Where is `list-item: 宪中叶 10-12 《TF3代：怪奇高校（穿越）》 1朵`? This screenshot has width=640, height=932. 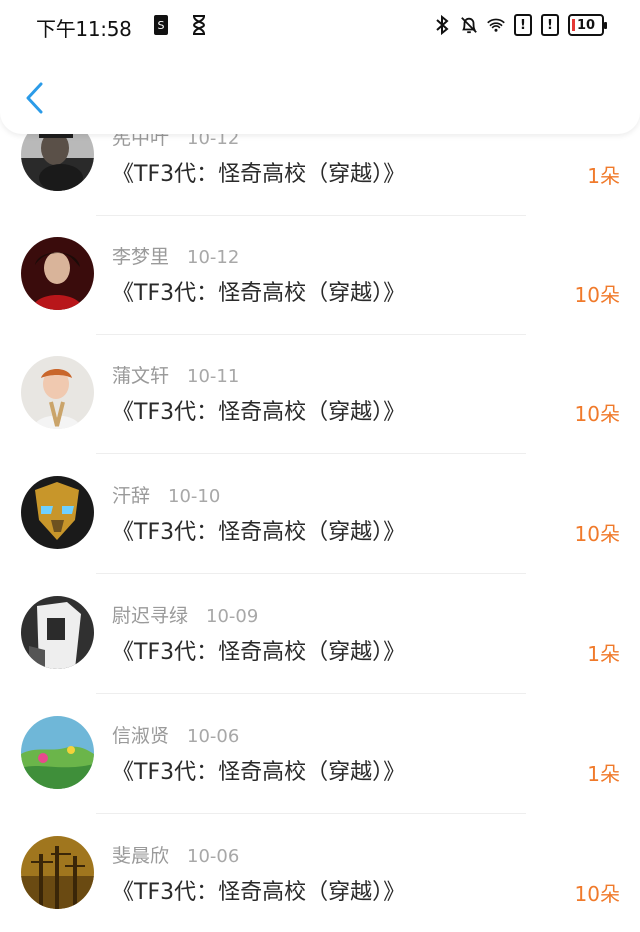
list-item: 宪中叶 10-12 《TF3代：怪奇高校（穿越）》 1朵 is located at coordinates (320, 178).